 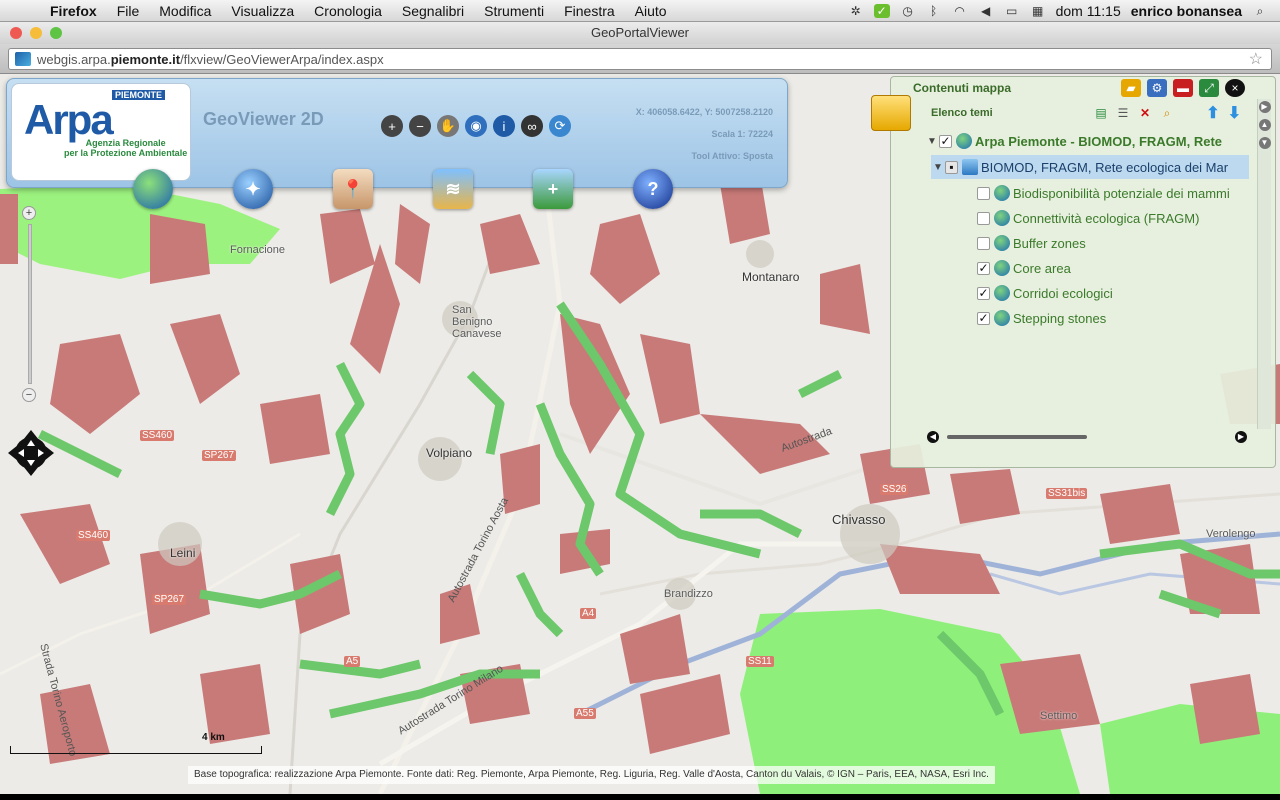 What do you see at coordinates (960, 11) in the screenshot?
I see `wifi-icon: ◠` at bounding box center [960, 11].